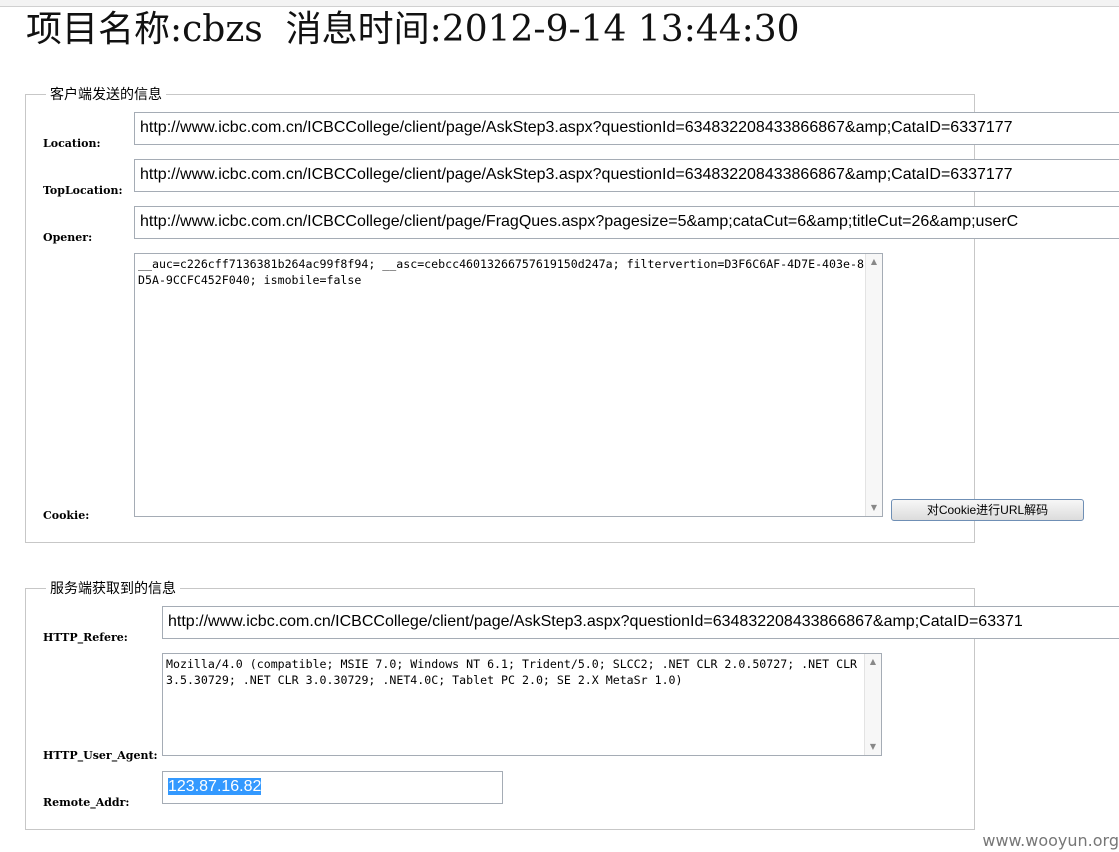 The image size is (1119, 852). What do you see at coordinates (542, 29) in the screenshot?
I see `message-time: 消息时间:2012-9-14 13:44:30` at bounding box center [542, 29].